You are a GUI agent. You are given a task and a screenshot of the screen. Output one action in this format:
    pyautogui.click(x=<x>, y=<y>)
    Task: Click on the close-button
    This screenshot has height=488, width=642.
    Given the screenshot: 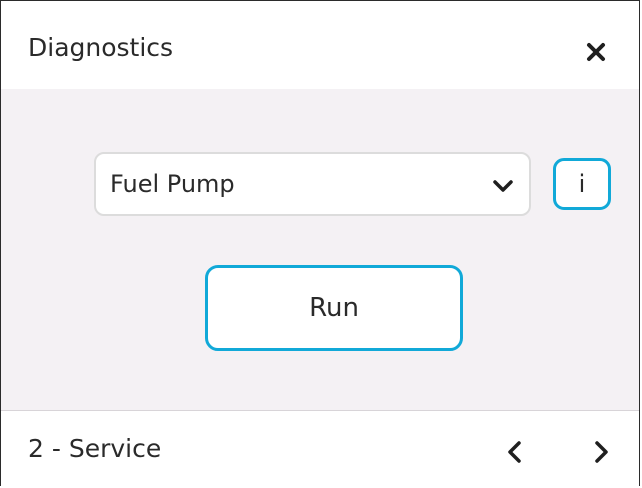 What is the action you would take?
    pyautogui.click(x=596, y=52)
    